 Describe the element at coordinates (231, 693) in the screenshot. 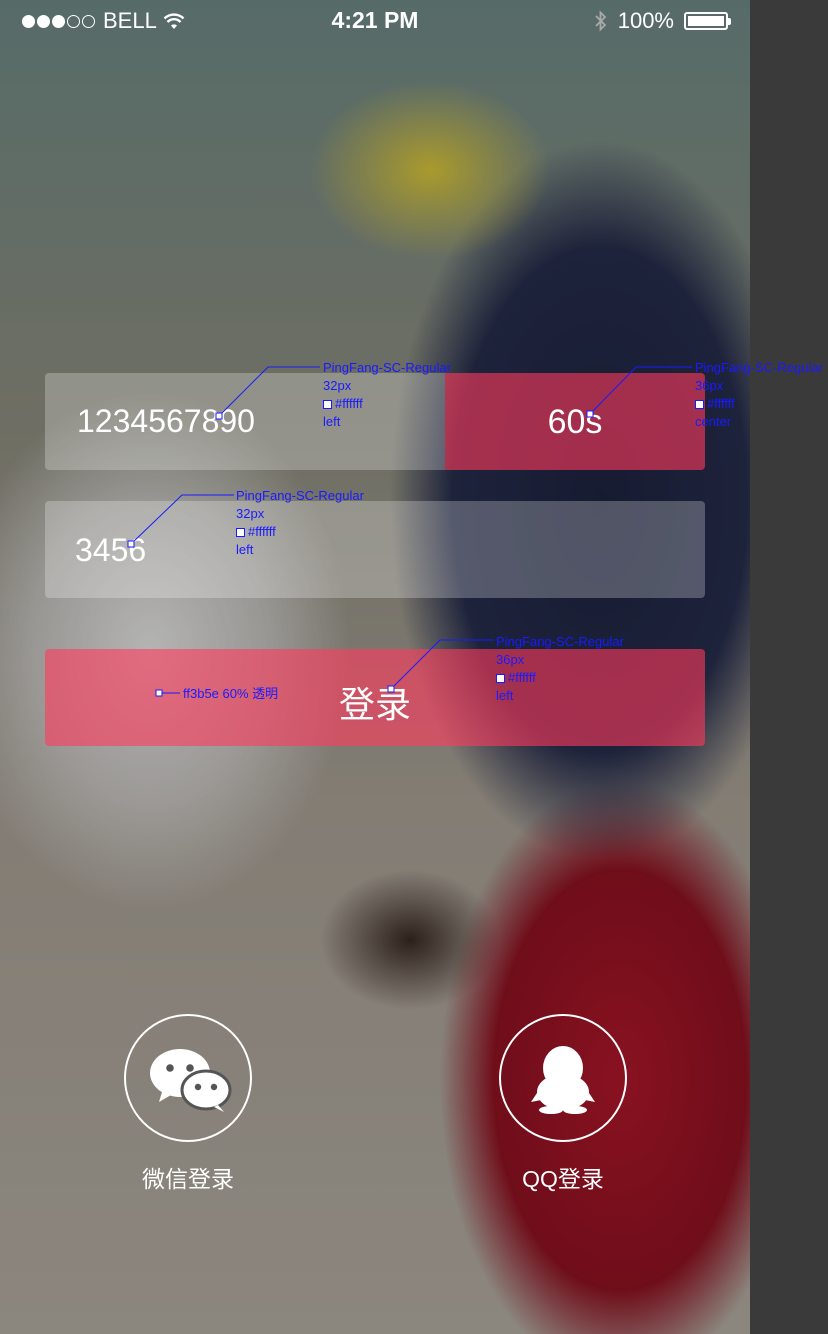

I see `button-fill-annotation: ff3b5e 60% 透明` at that location.